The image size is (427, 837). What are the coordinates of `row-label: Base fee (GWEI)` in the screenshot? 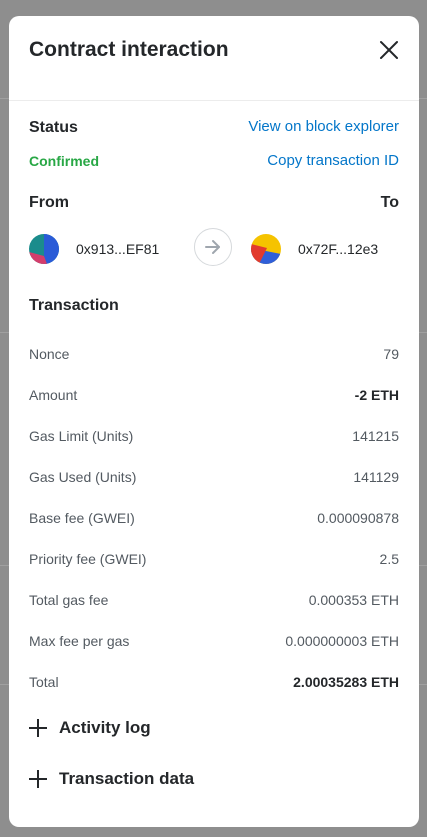 It's located at (82, 517).